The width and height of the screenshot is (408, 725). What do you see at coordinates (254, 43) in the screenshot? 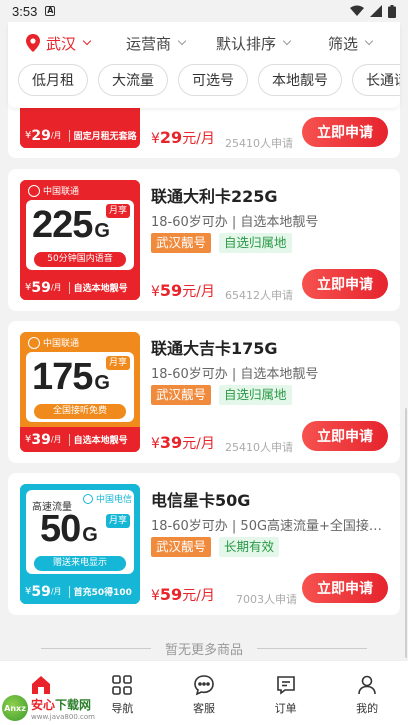
I see `sort-filter: 默认排序` at bounding box center [254, 43].